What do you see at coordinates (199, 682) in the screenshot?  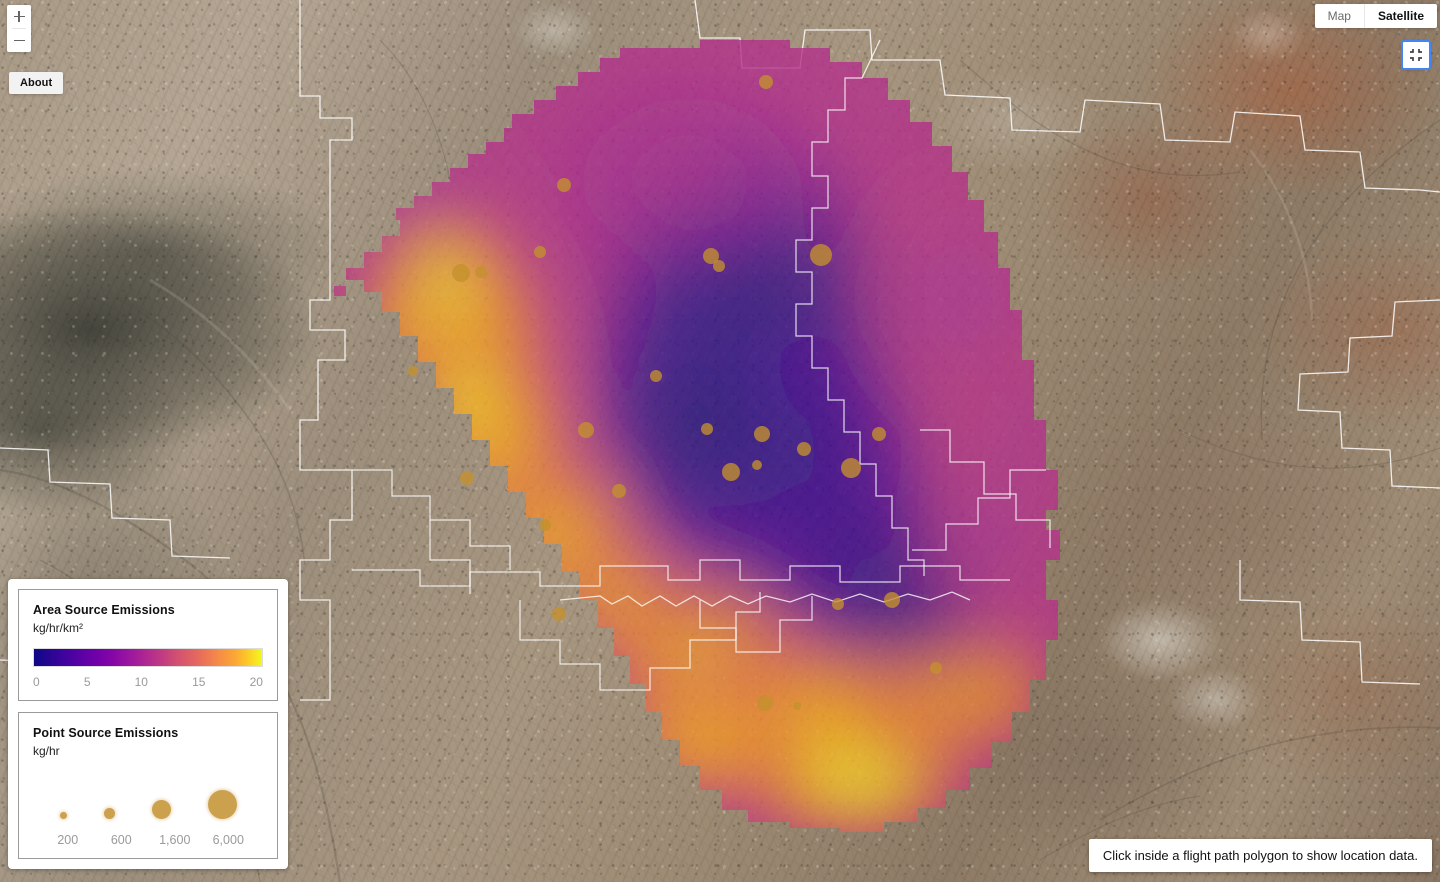 I see `colorbar-tick-3: 15` at bounding box center [199, 682].